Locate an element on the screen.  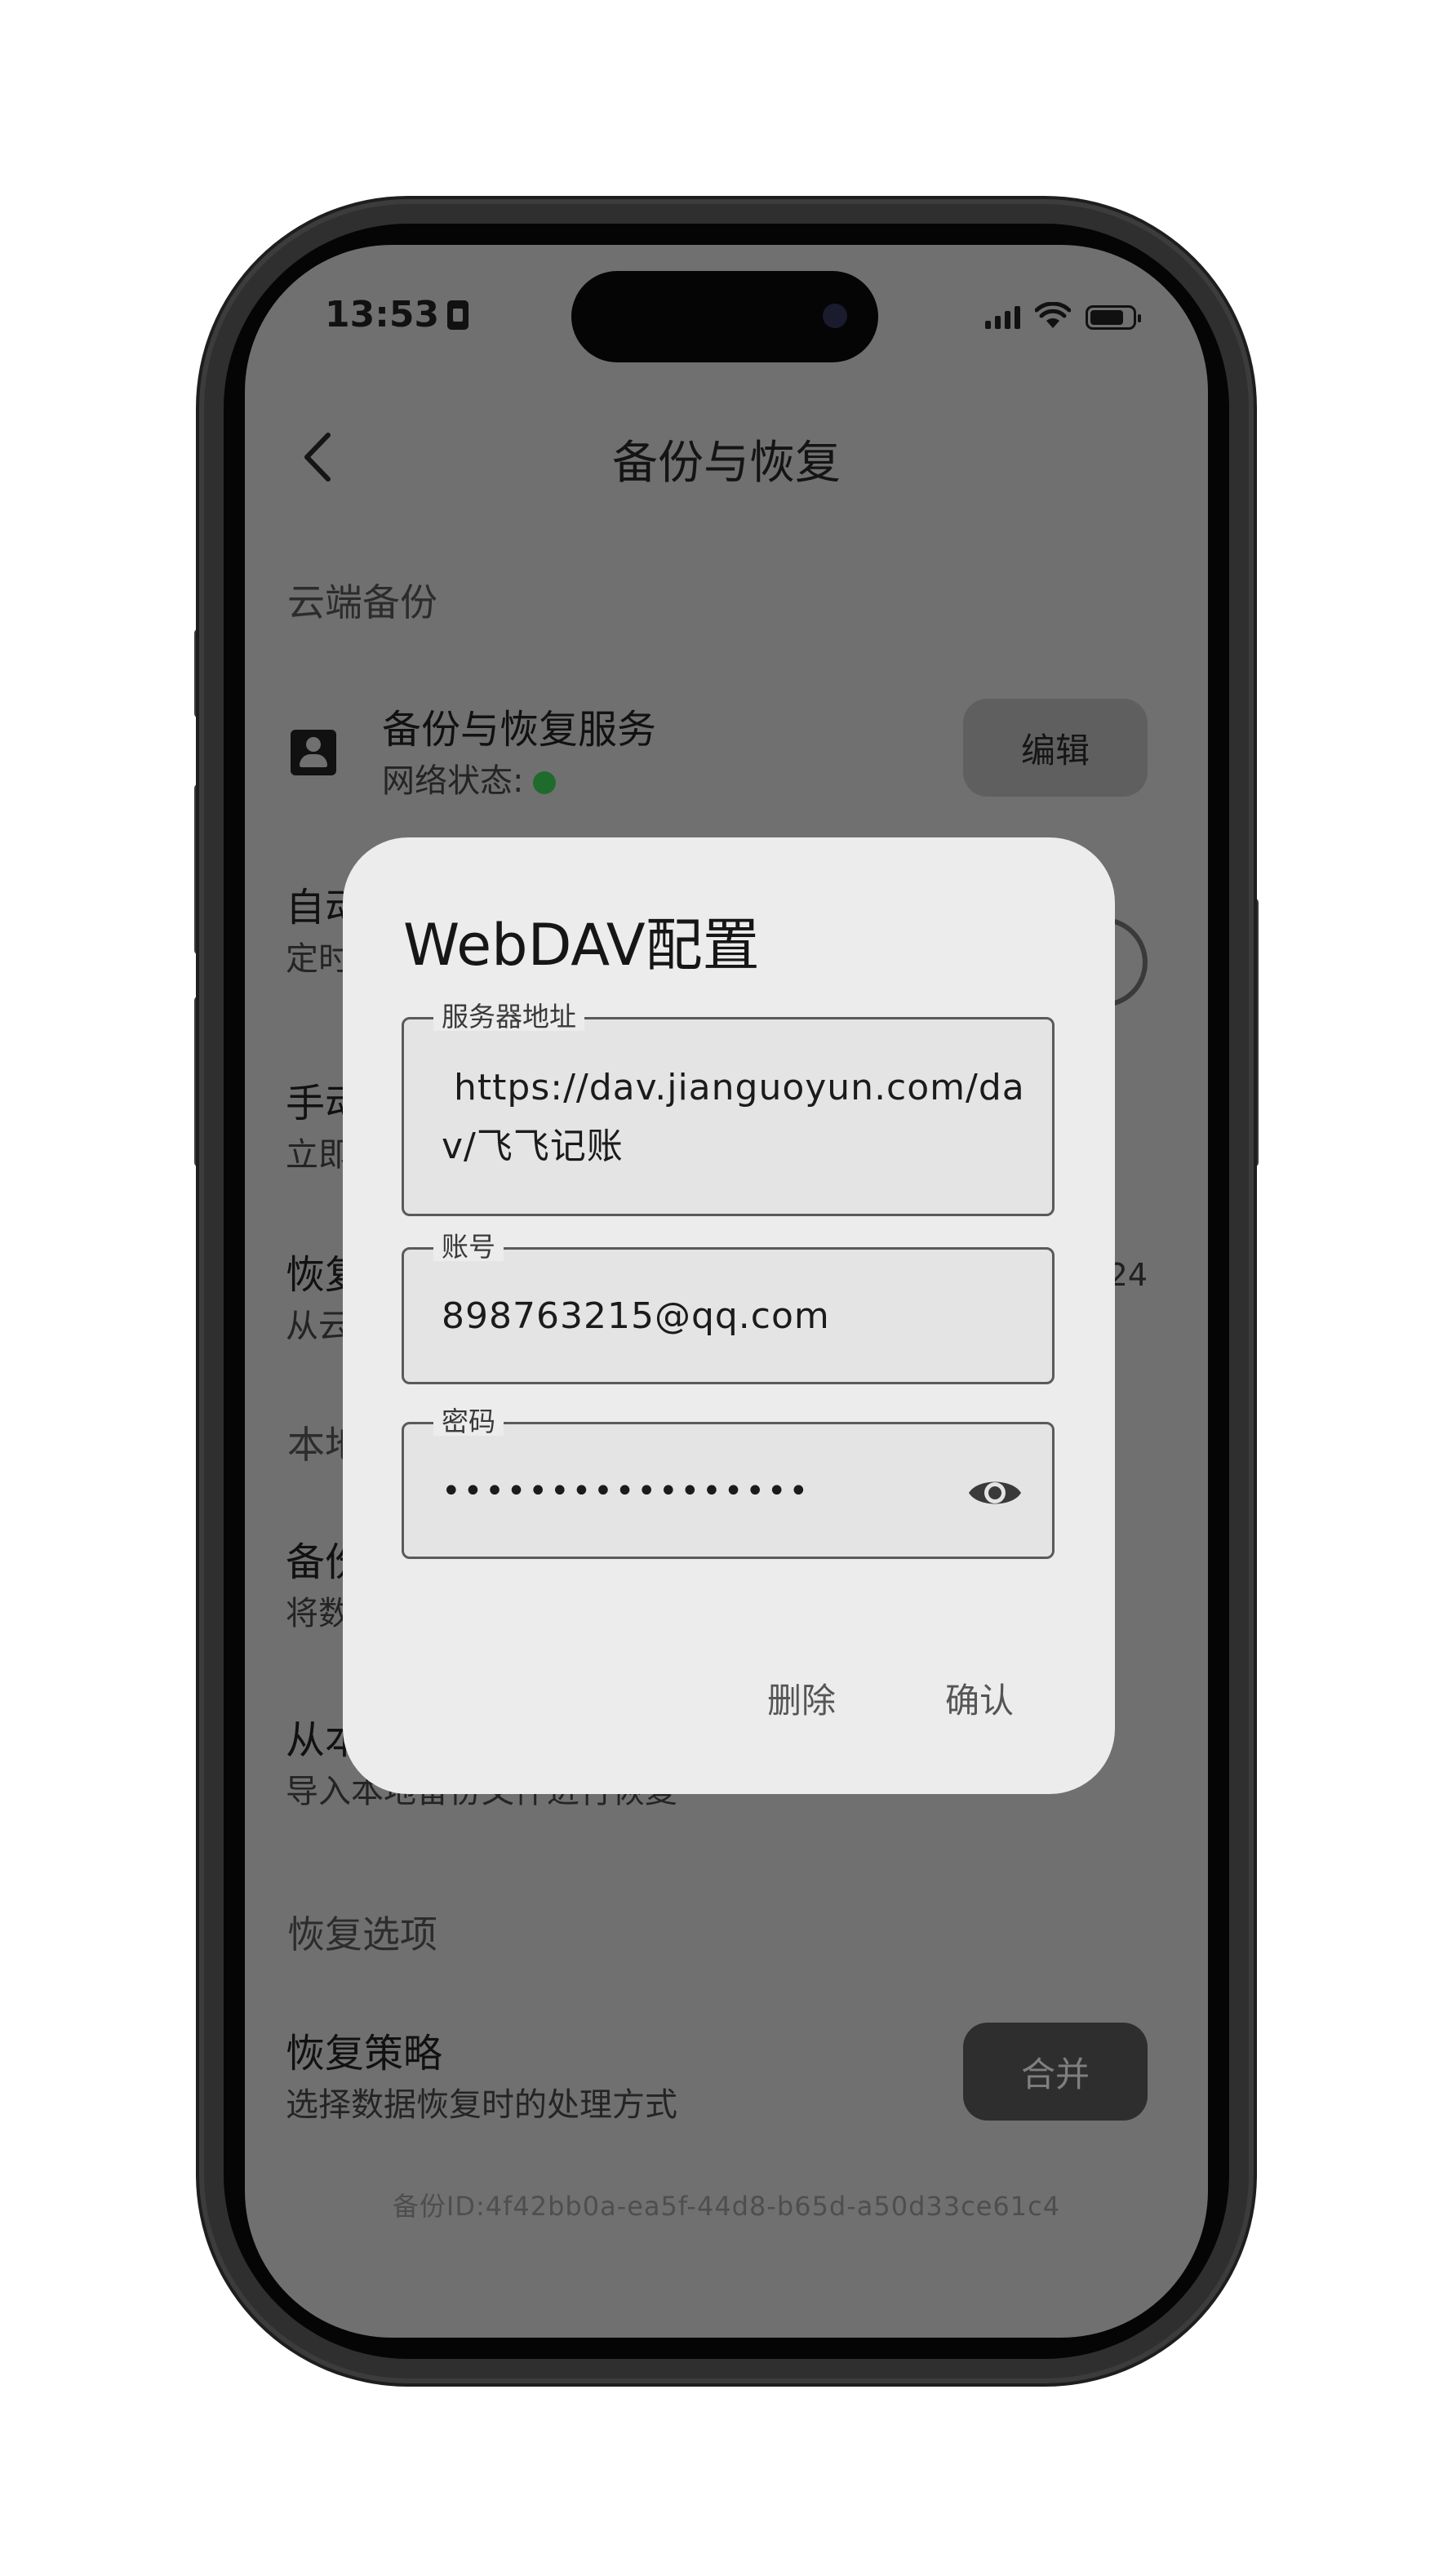
server-url-value: https://dav.jianguoyun.com/dav/飞飞记账 is located at coordinates (735, 1117).